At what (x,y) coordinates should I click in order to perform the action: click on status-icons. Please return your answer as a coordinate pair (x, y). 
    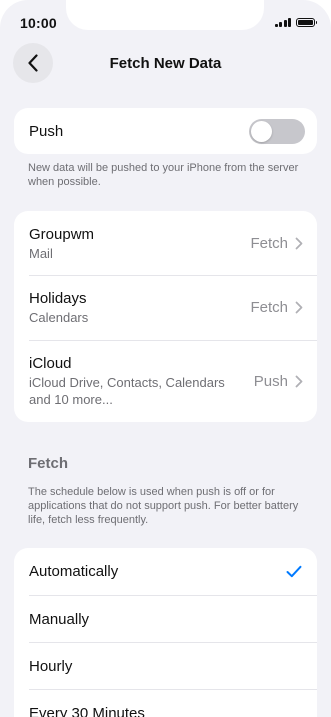
    Looking at the image, I should click on (295, 22).